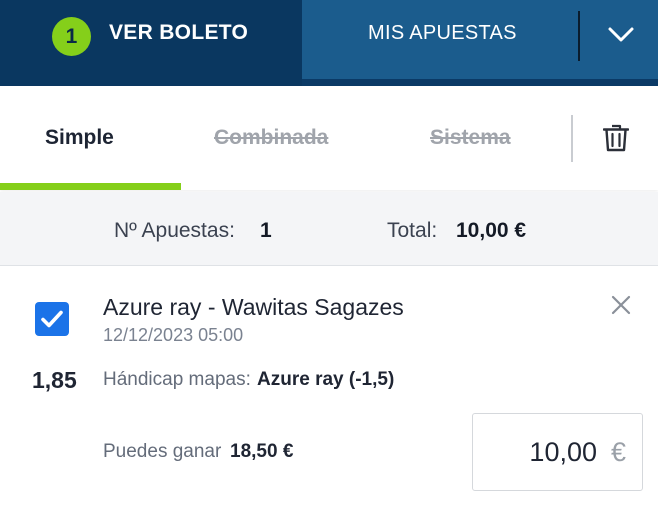  I want to click on market-selection: Azure ray (-1,5), so click(326, 379).